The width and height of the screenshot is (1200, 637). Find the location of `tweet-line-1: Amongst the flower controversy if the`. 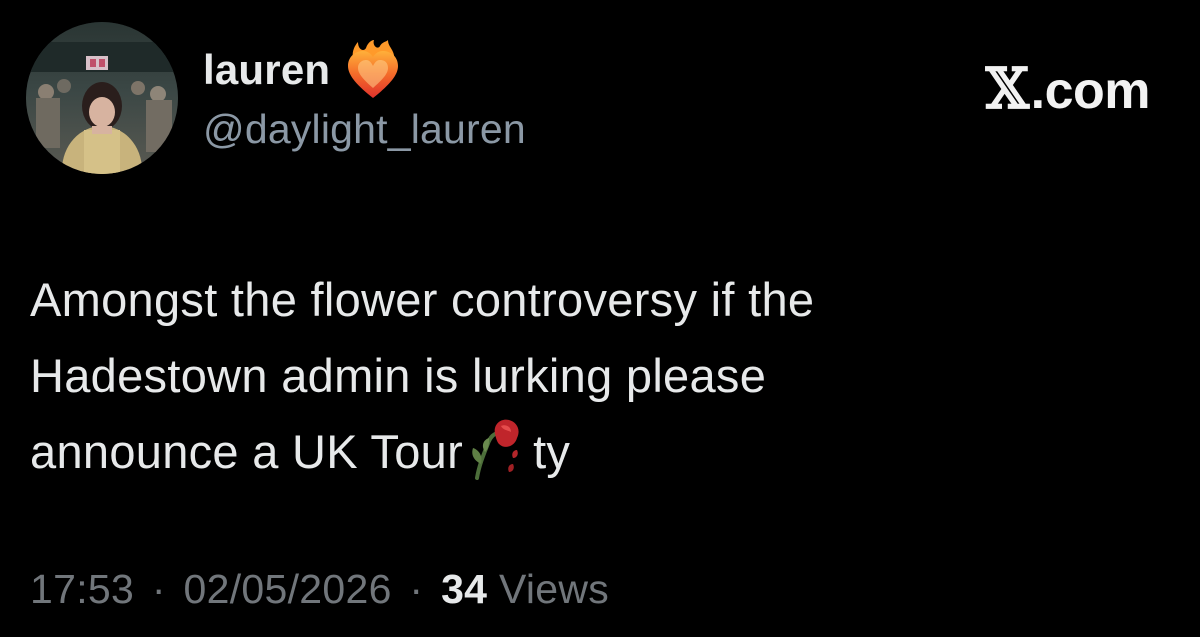

tweet-line-1: Amongst the flower controversy if the is located at coordinates (422, 299).